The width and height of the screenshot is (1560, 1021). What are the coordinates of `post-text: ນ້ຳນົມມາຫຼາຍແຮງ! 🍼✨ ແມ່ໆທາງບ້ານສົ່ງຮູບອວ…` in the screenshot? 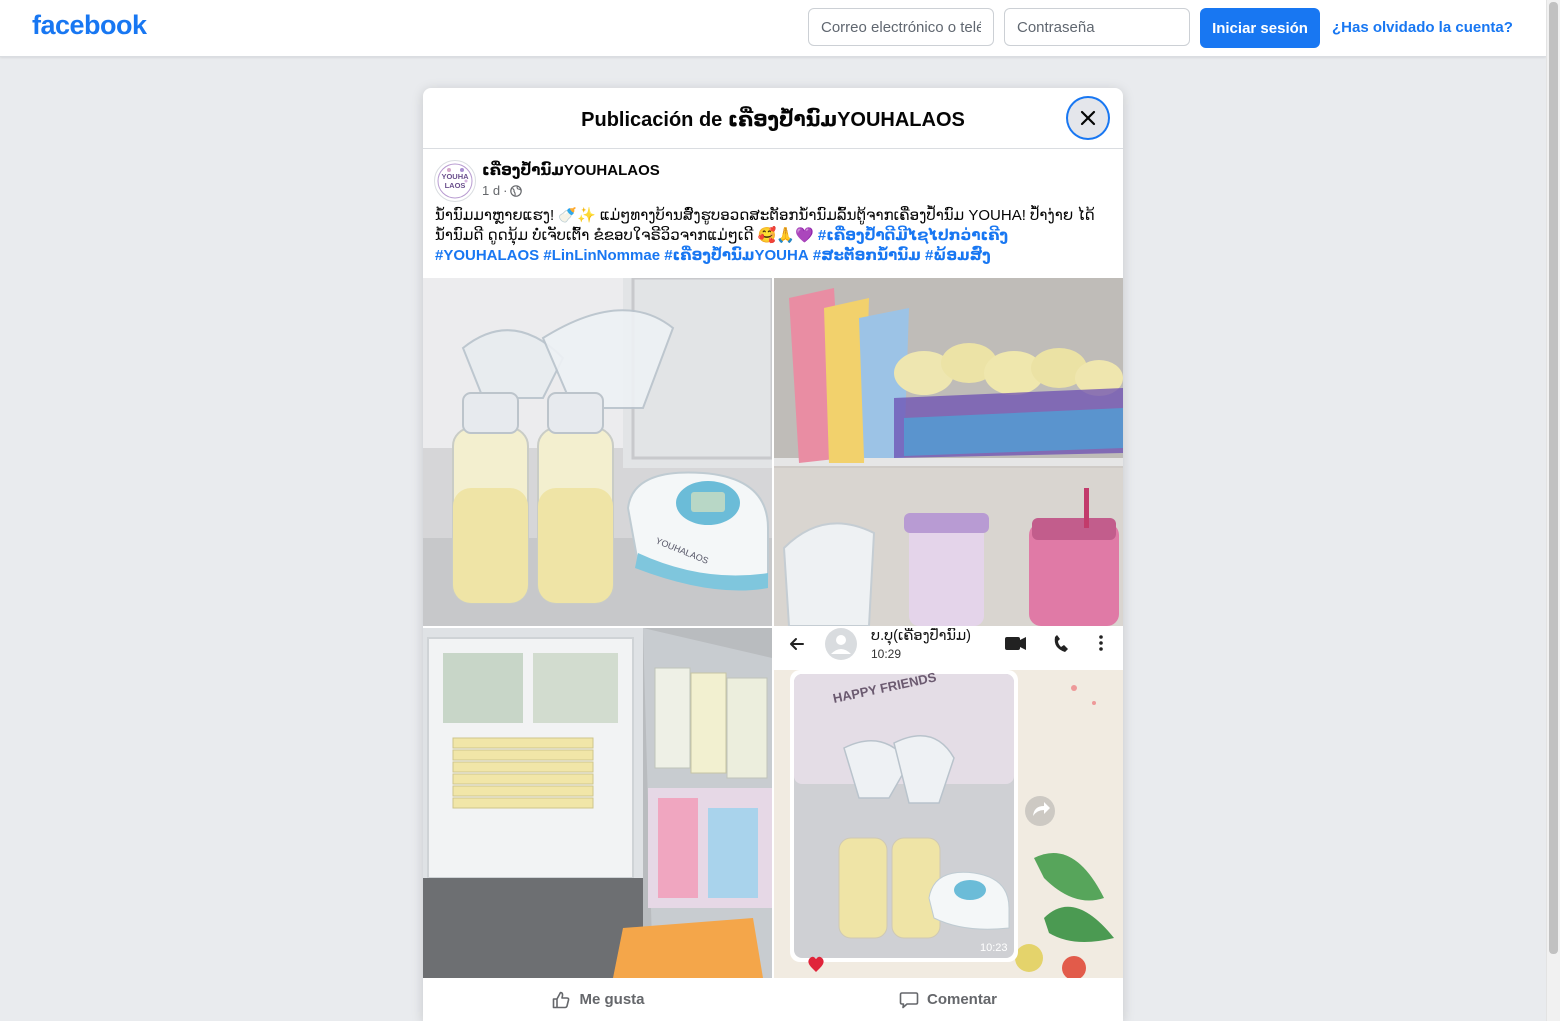 It's located at (773, 236).